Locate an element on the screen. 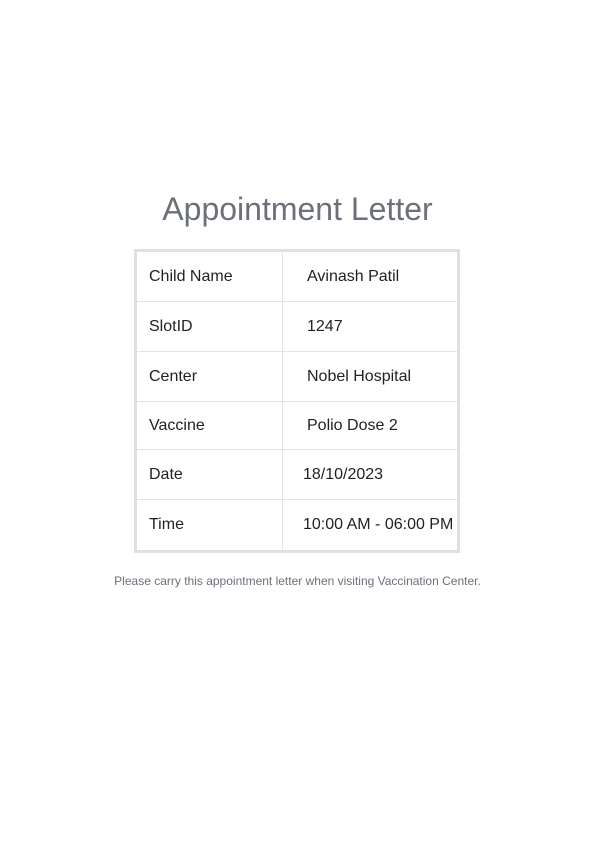  table-row-child-name: Child Name Avinash Patil is located at coordinates (297, 277).